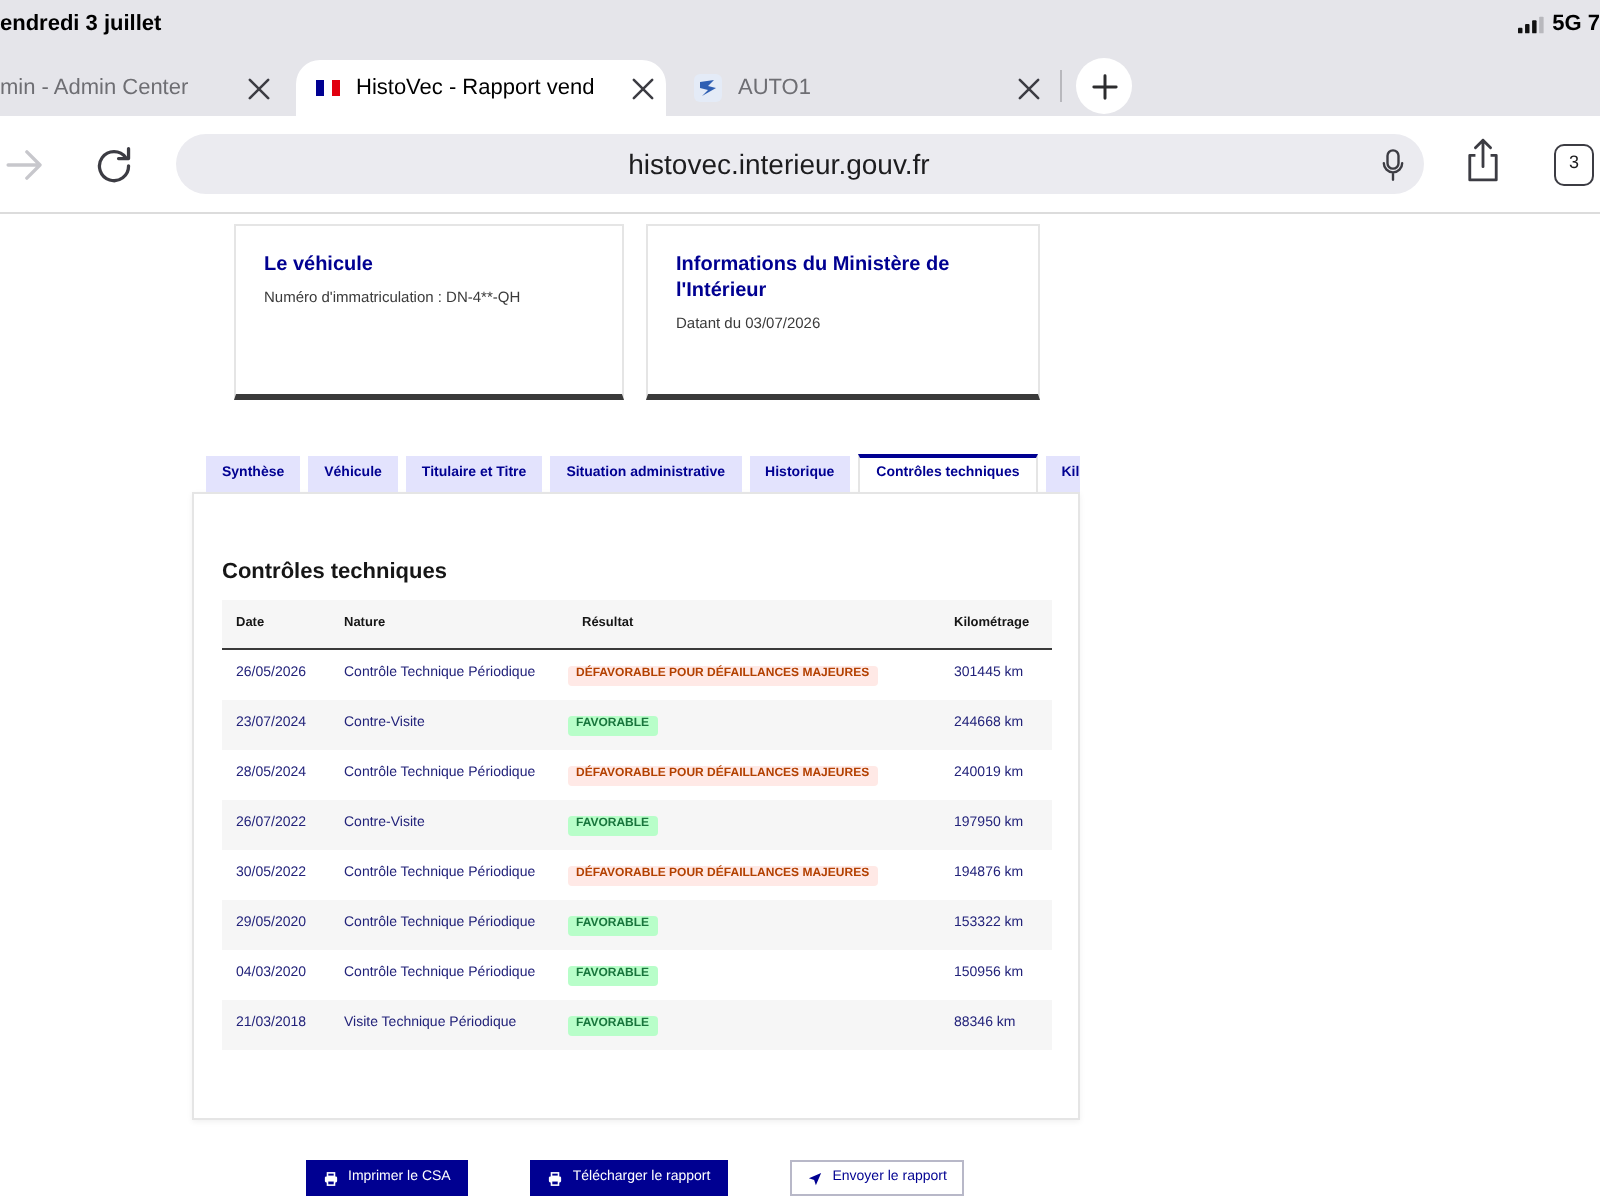  Describe the element at coordinates (1531, 25) in the screenshot. I see `signal-icon` at that location.